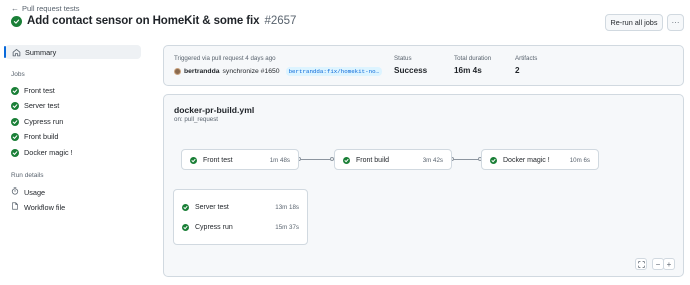 This screenshot has width=690, height=285. What do you see at coordinates (218, 160) in the screenshot?
I see `job-name: Front test` at bounding box center [218, 160].